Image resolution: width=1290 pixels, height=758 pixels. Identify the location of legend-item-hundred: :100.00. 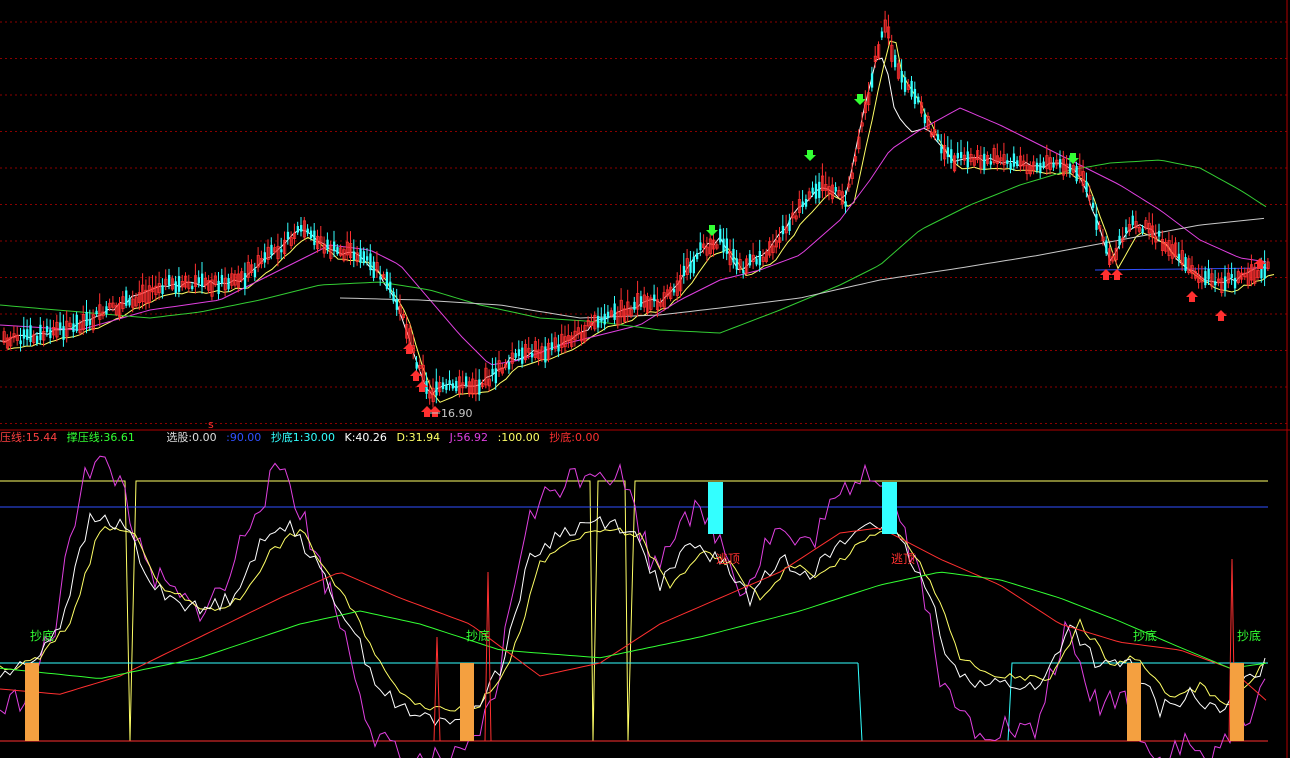
(518, 437).